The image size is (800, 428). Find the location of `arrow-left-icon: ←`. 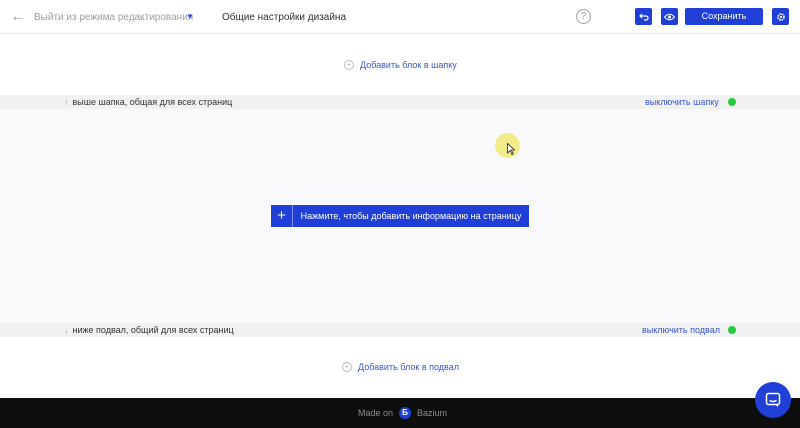

arrow-left-icon: ← is located at coordinates (18, 16).